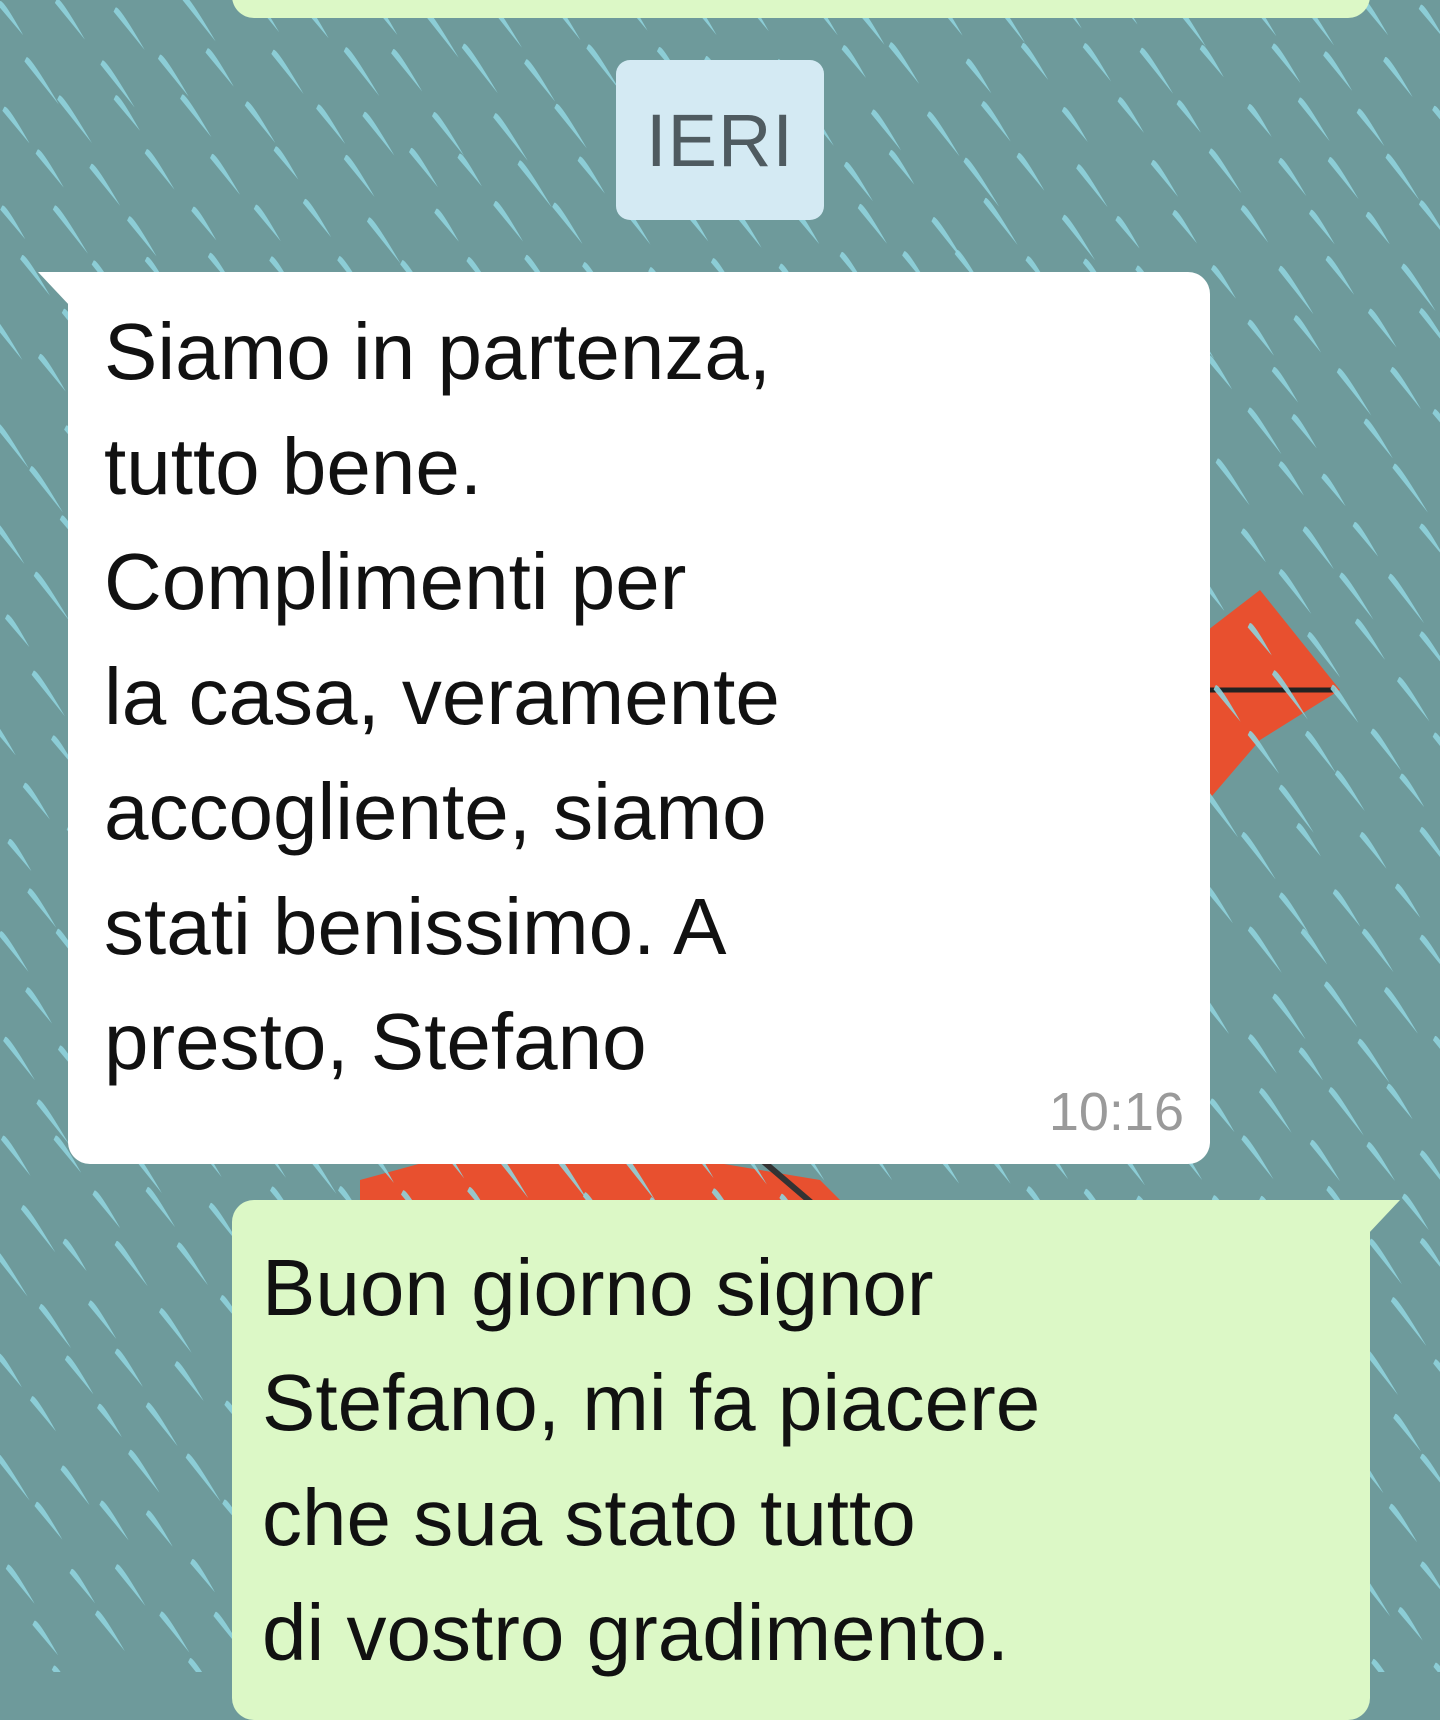 This screenshot has width=1440, height=1720. Describe the element at coordinates (1116, 1112) in the screenshot. I see `message-timestamp: 10:16` at that location.